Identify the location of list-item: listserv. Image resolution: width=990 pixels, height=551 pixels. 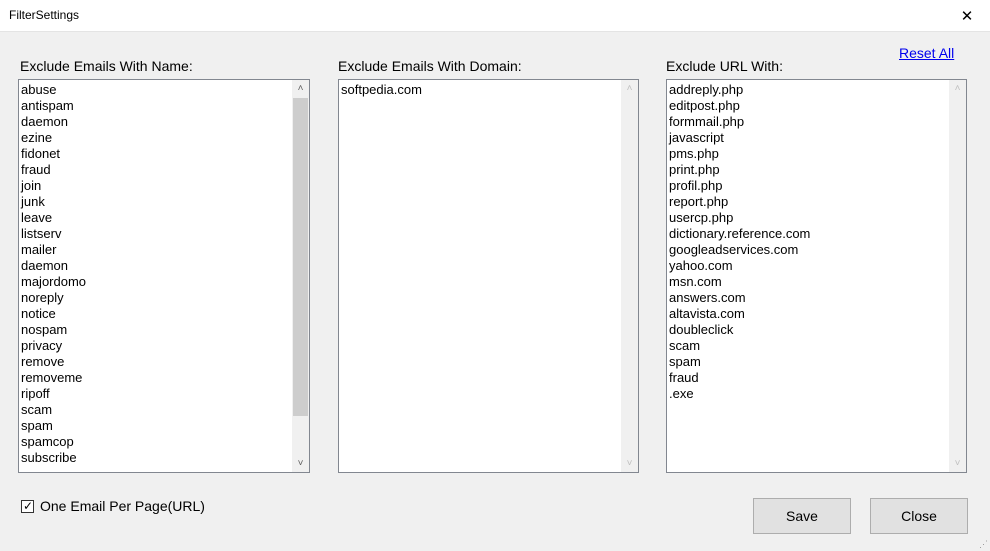
(53, 234).